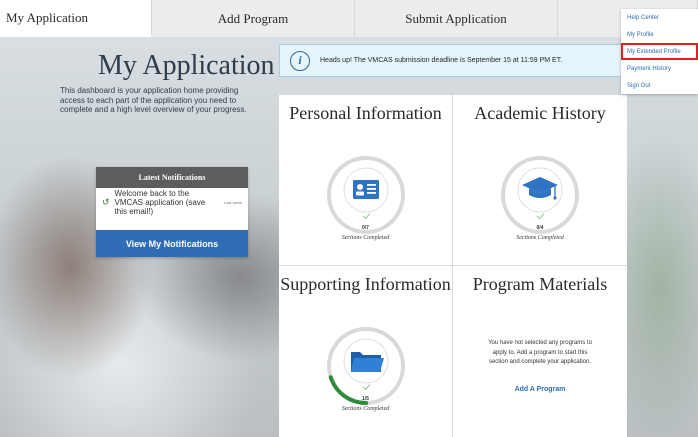  I want to click on tab-submit-application: Submit Application, so click(456, 18).